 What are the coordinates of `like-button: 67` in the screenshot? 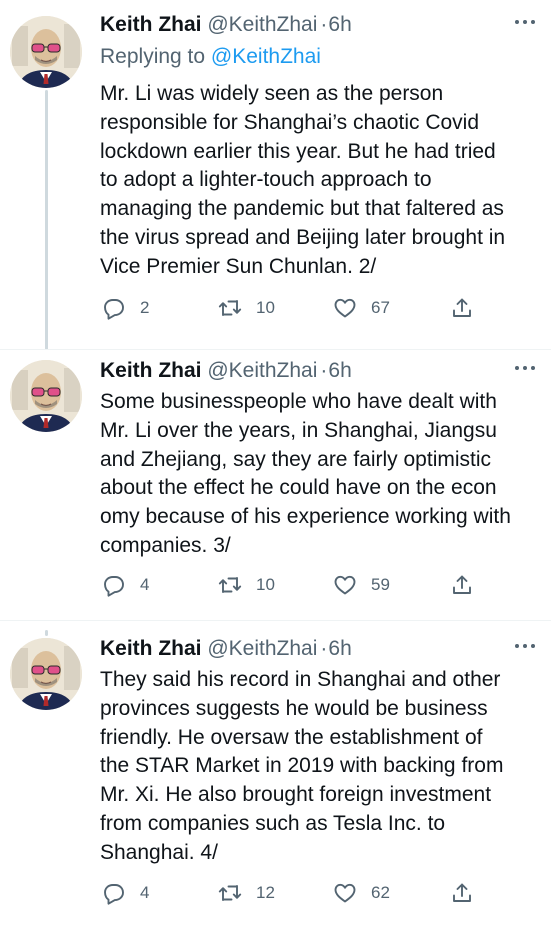 It's located at (361, 308).